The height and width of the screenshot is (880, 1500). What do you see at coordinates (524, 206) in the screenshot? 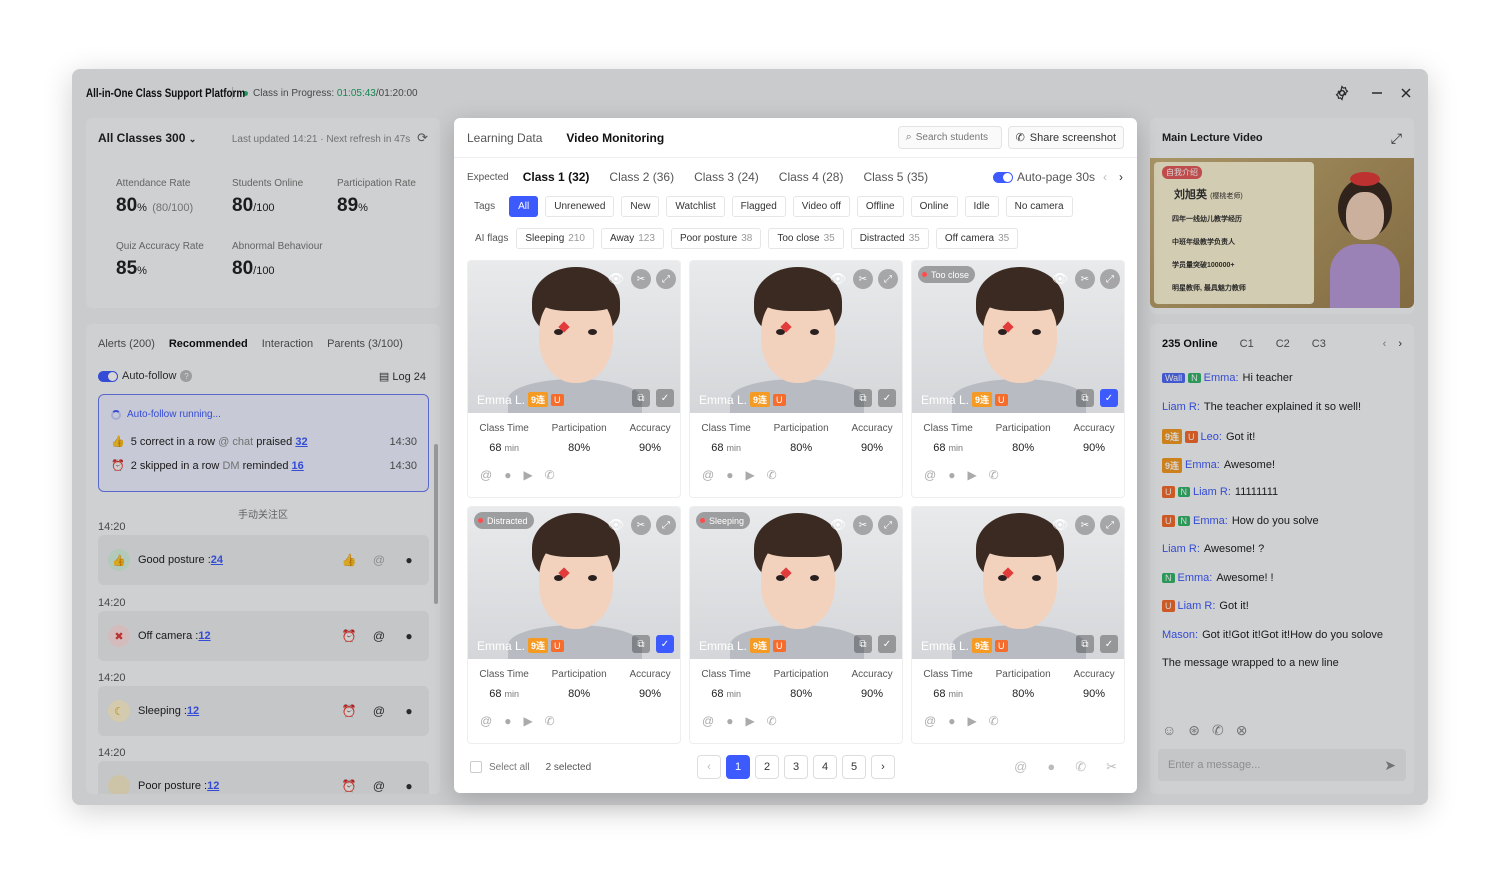
I see `tag-all: All` at bounding box center [524, 206].